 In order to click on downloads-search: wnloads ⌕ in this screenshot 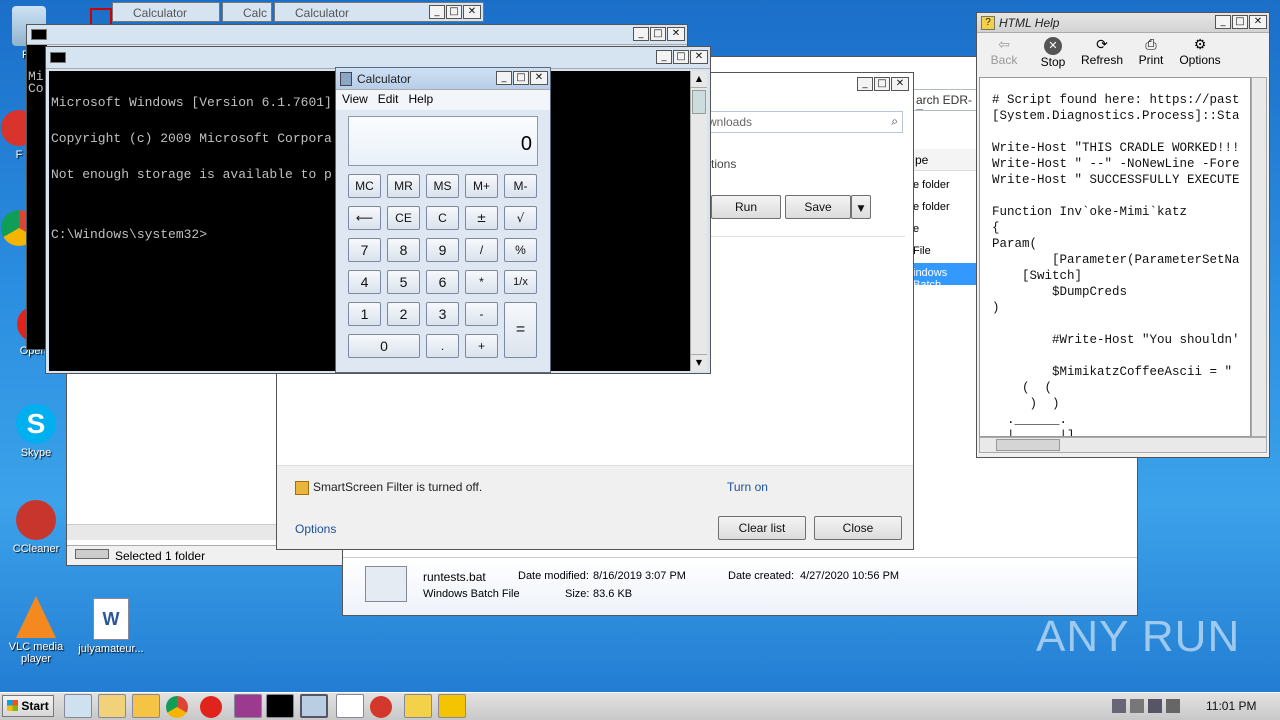, I will do `click(804, 122)`.